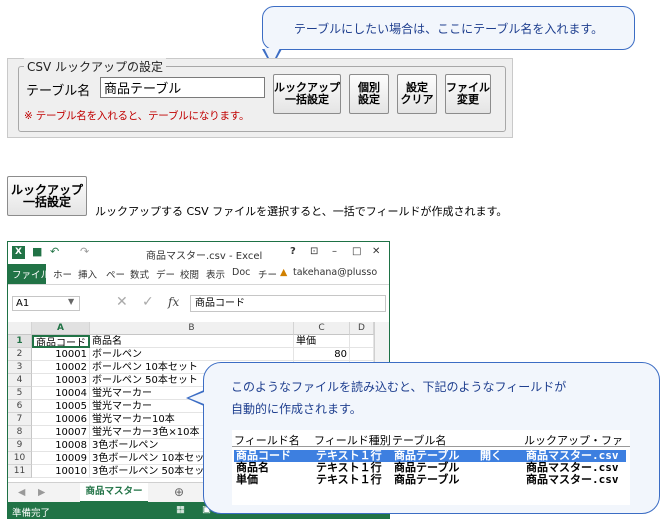 This screenshot has height=527, width=669. I want to click on tab-insert: 挿入, so click(87, 274).